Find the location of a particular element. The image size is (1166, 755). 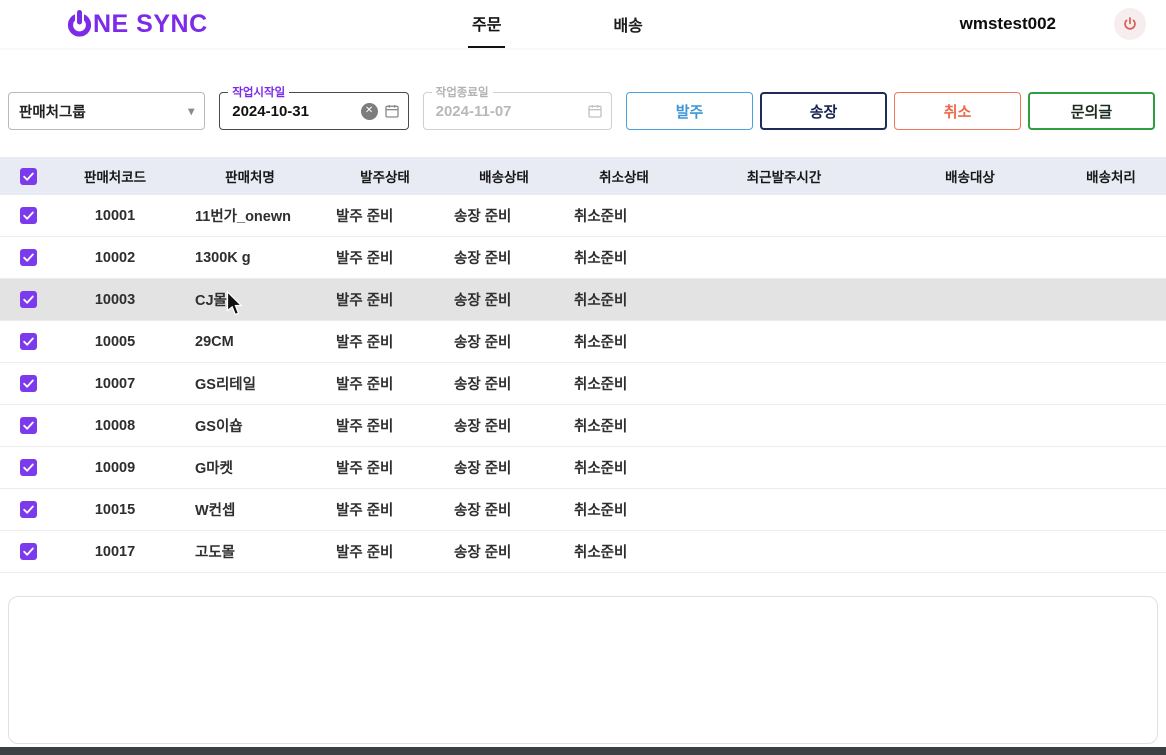

seller-name: 11번가_onewn is located at coordinates (243, 217).